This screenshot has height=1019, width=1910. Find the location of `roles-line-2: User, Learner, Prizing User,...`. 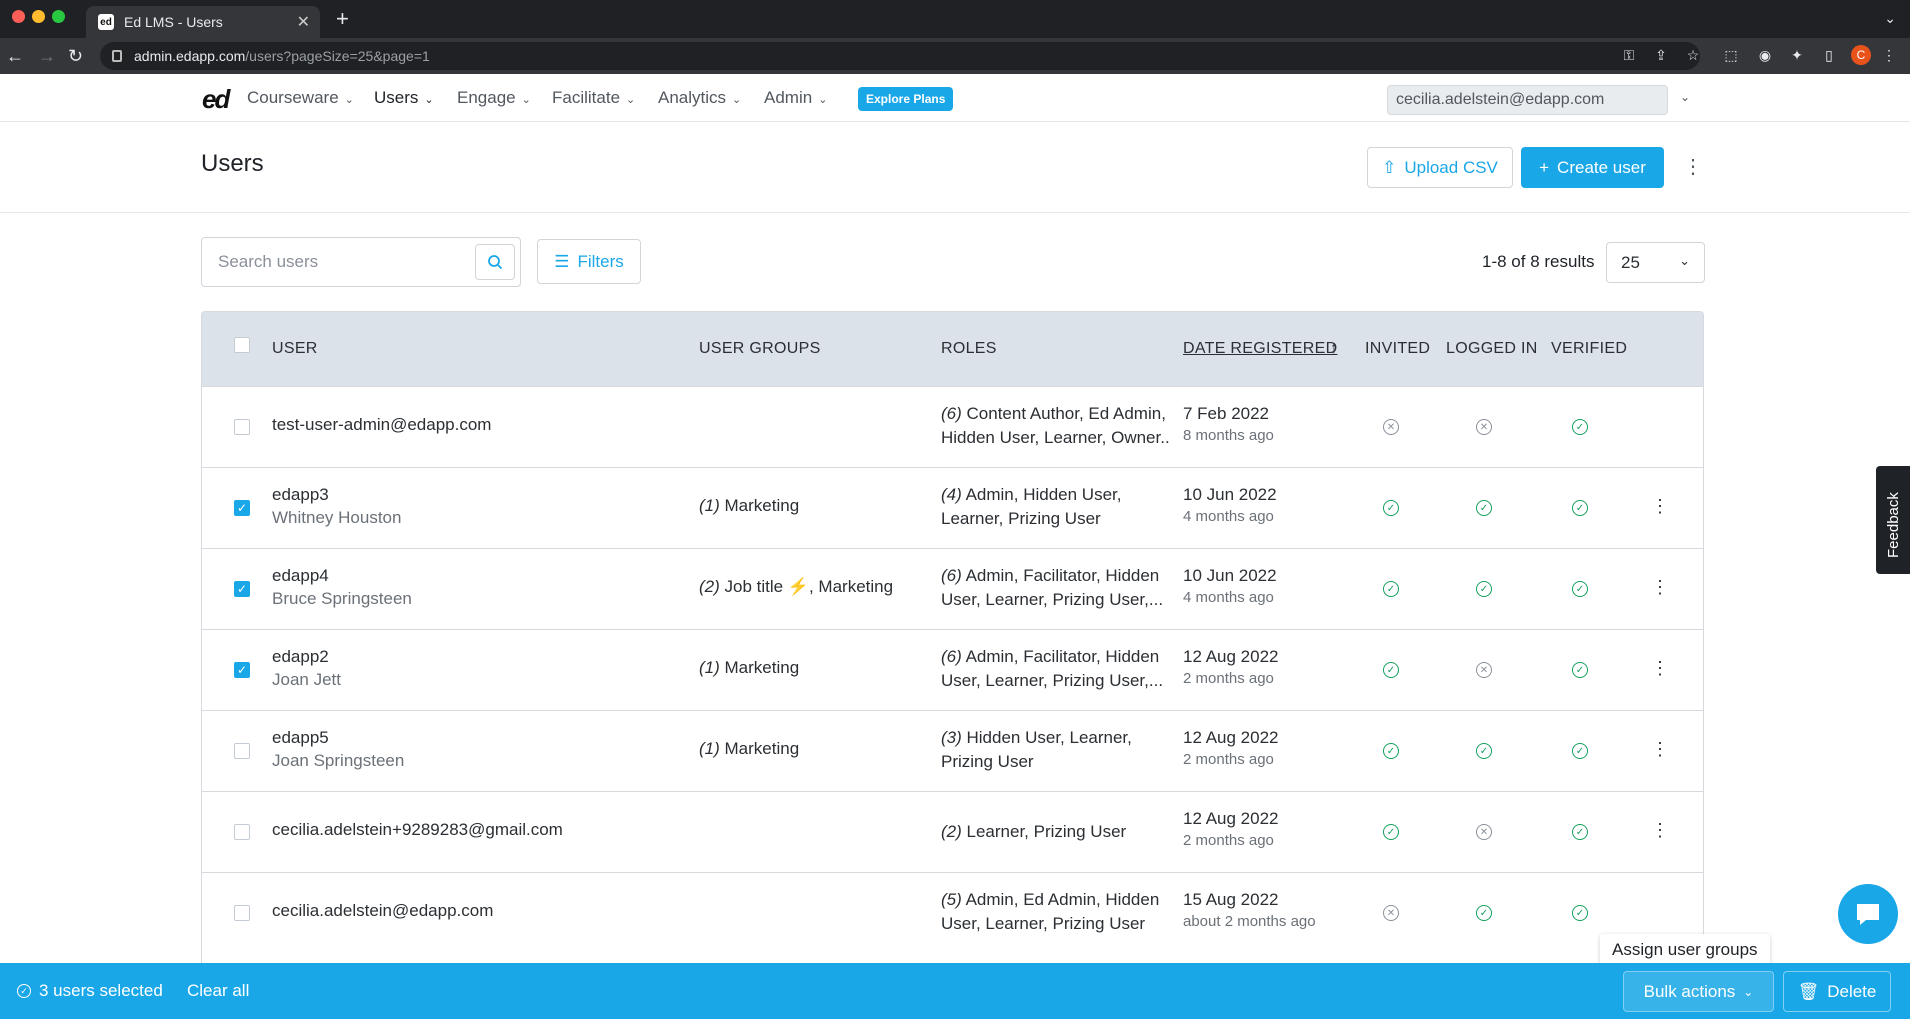

roles-line-2: User, Learner, Prizing User,... is located at coordinates (1052, 599).